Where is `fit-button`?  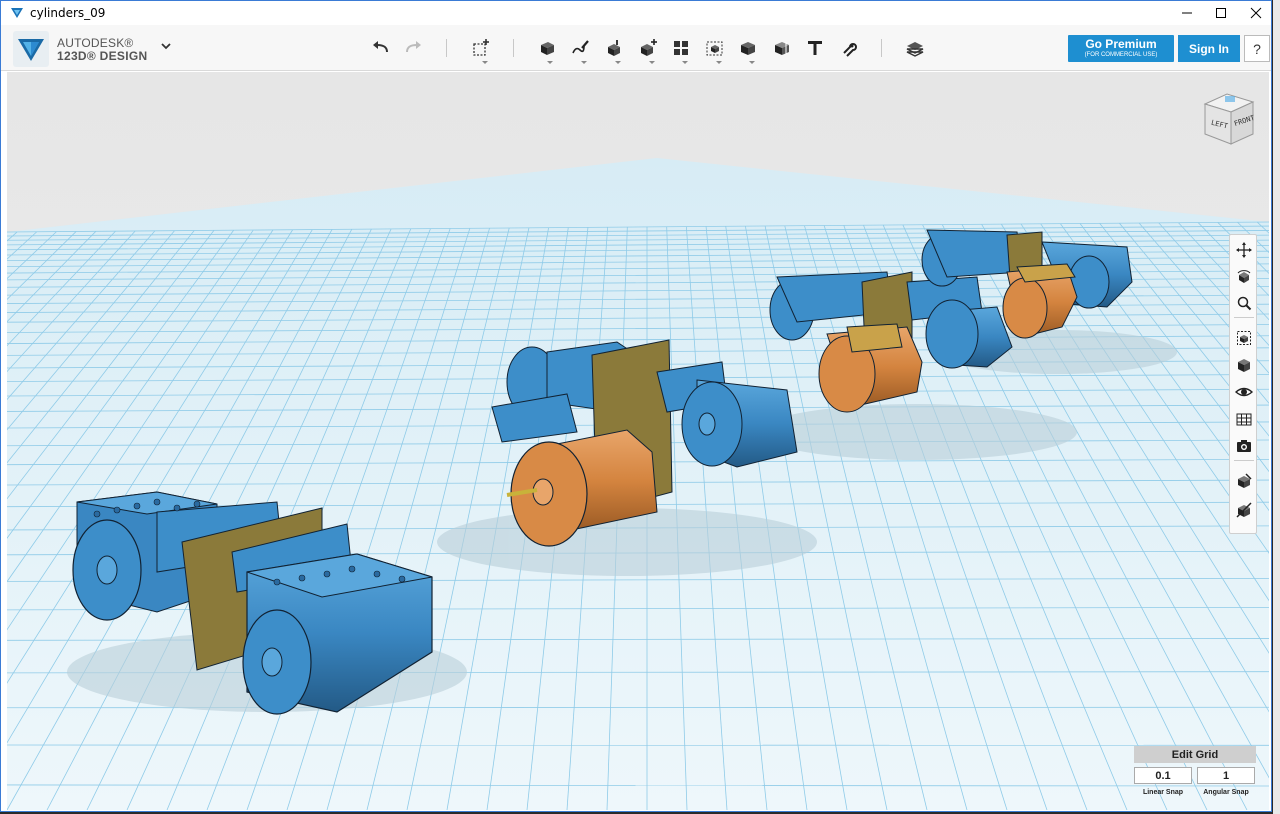 fit-button is located at coordinates (1244, 338).